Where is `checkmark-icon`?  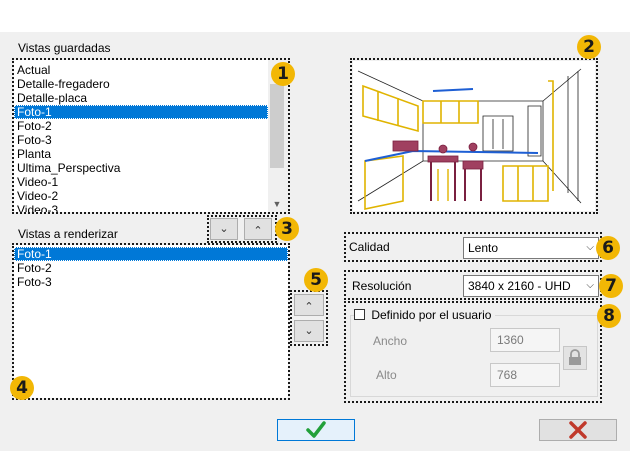 checkmark-icon is located at coordinates (316, 429).